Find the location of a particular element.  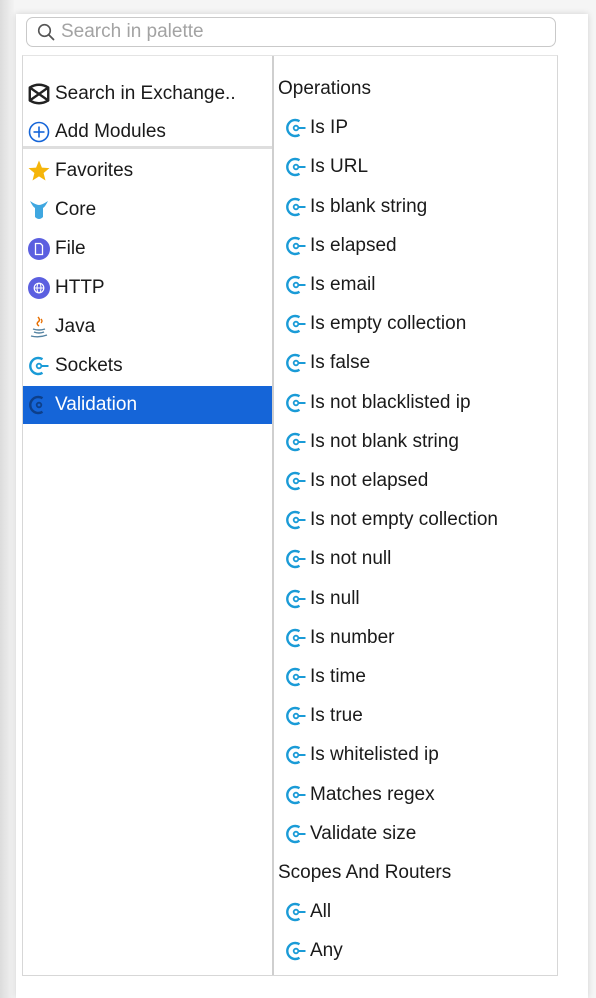

operation-label: Is not blacklisted ip is located at coordinates (390, 402).